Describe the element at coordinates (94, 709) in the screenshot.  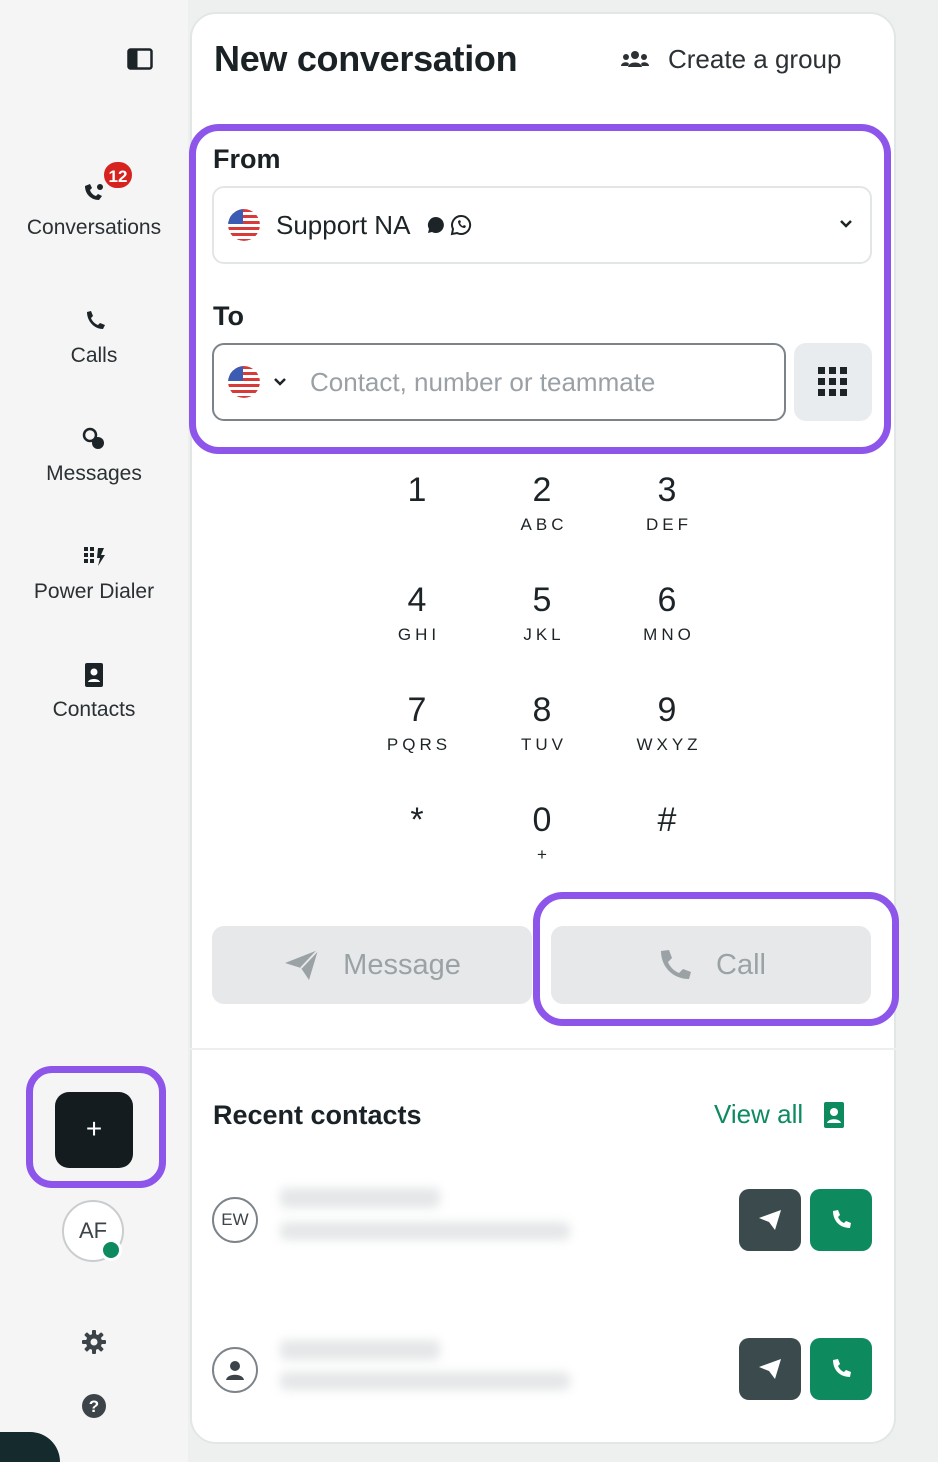
I see `sidebar-item-label: Contacts` at that location.